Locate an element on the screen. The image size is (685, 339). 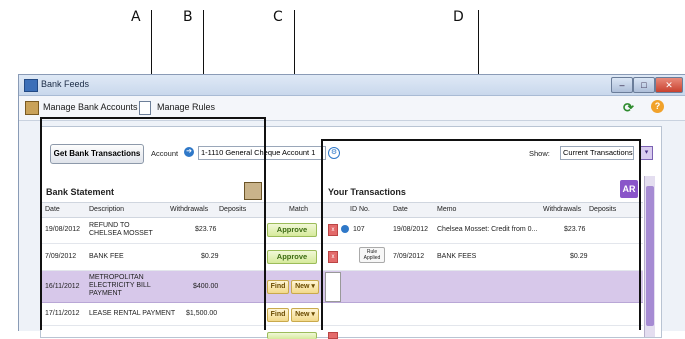
scrollbar is located at coordinates (649, 256).